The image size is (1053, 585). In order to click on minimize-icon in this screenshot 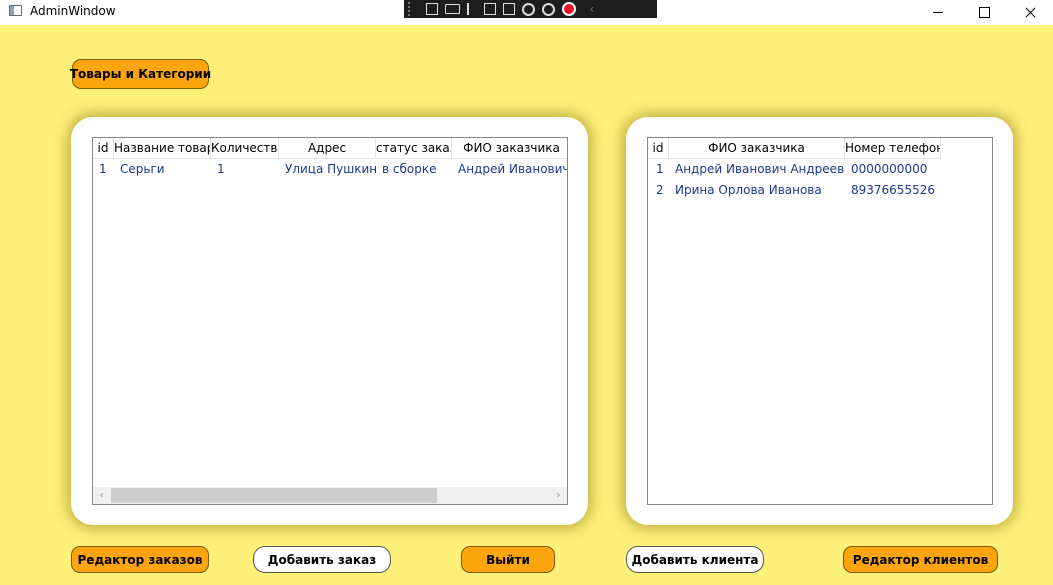, I will do `click(938, 12)`.